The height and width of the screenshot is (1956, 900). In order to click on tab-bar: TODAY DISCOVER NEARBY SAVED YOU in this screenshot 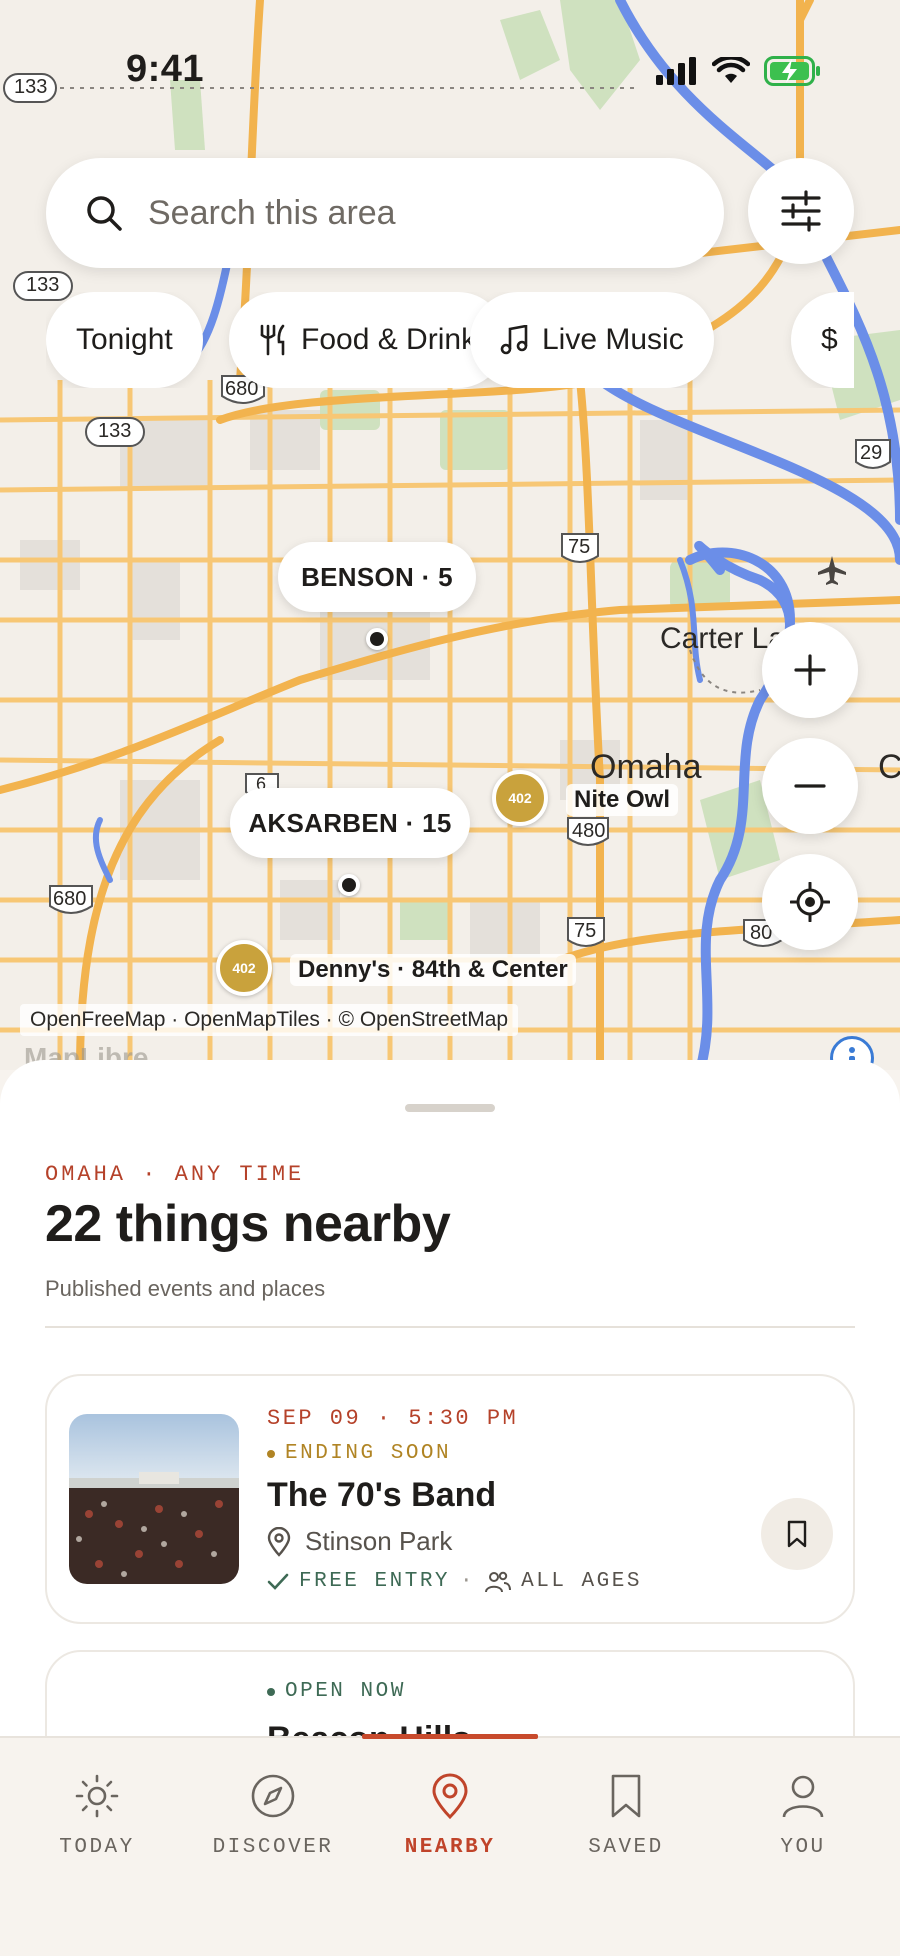, I will do `click(450, 1845)`.